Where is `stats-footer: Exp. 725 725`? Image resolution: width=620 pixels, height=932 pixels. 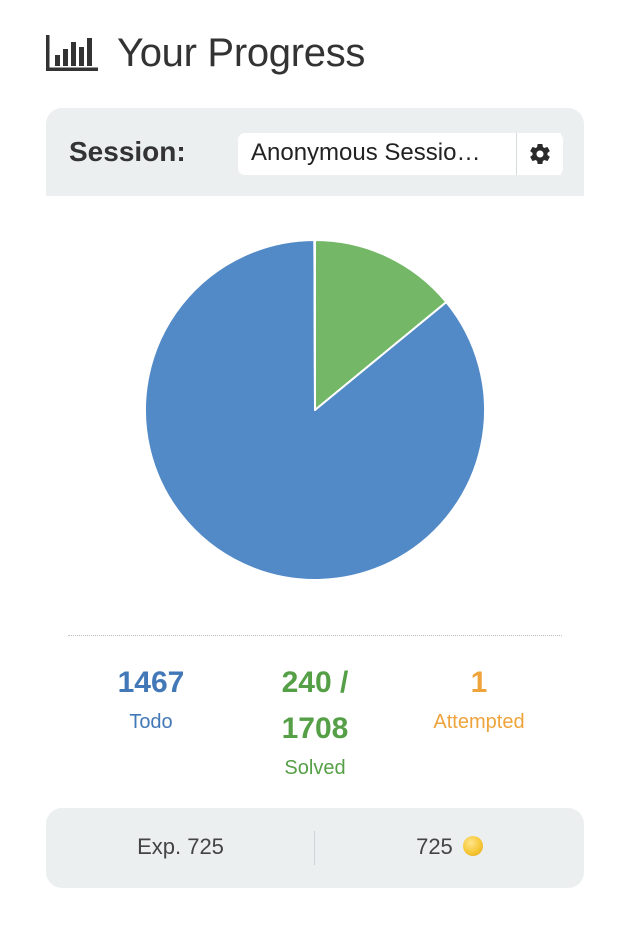
stats-footer: Exp. 725 725 is located at coordinates (315, 848).